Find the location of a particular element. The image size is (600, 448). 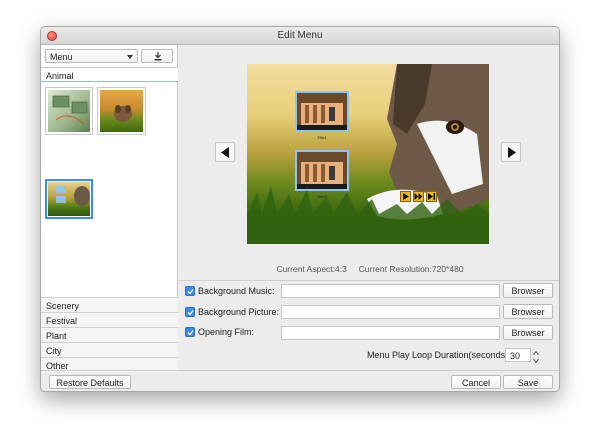

download-icon is located at coordinates (158, 56).